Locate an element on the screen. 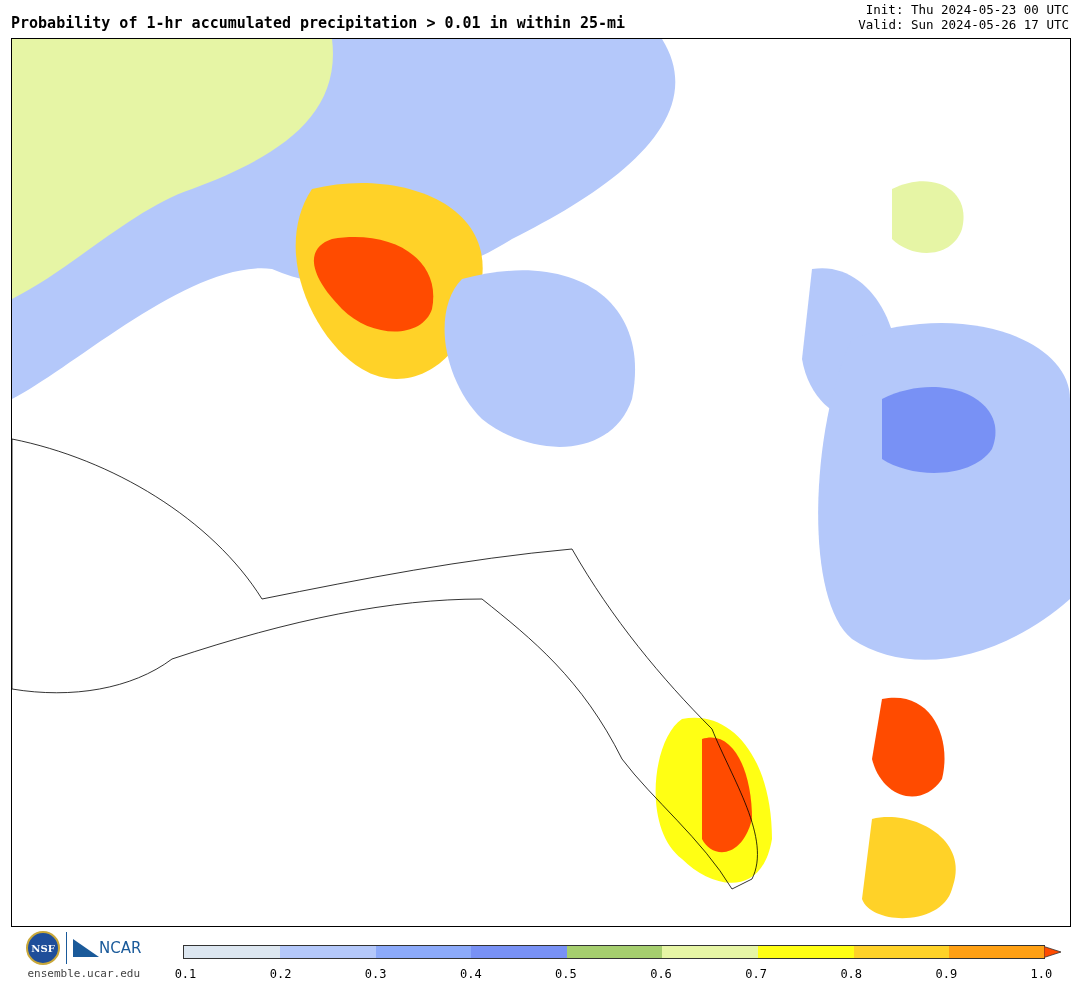 The width and height of the screenshot is (1080, 988). legend-tick-label: 0.6 is located at coordinates (661, 974).